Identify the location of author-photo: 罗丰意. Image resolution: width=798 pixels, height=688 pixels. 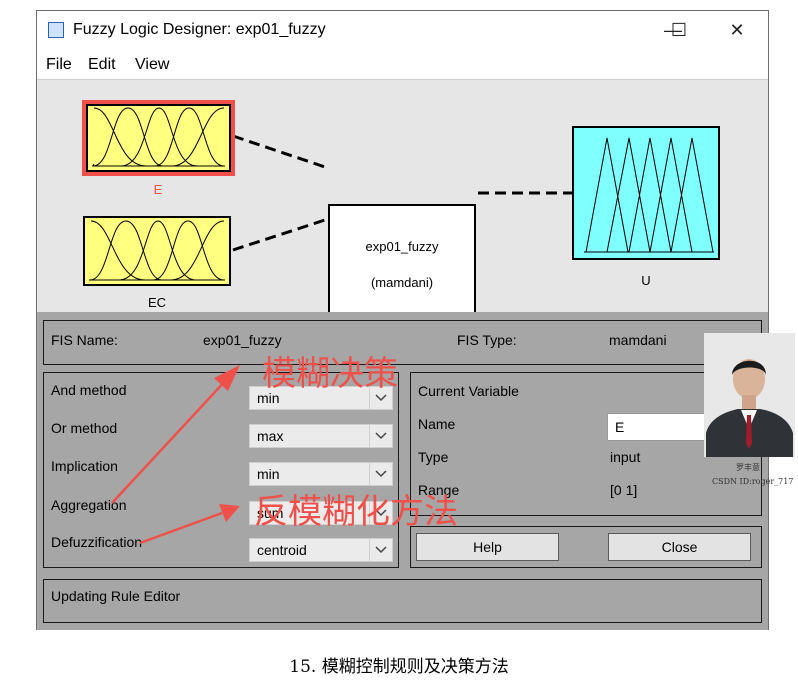
(749, 395).